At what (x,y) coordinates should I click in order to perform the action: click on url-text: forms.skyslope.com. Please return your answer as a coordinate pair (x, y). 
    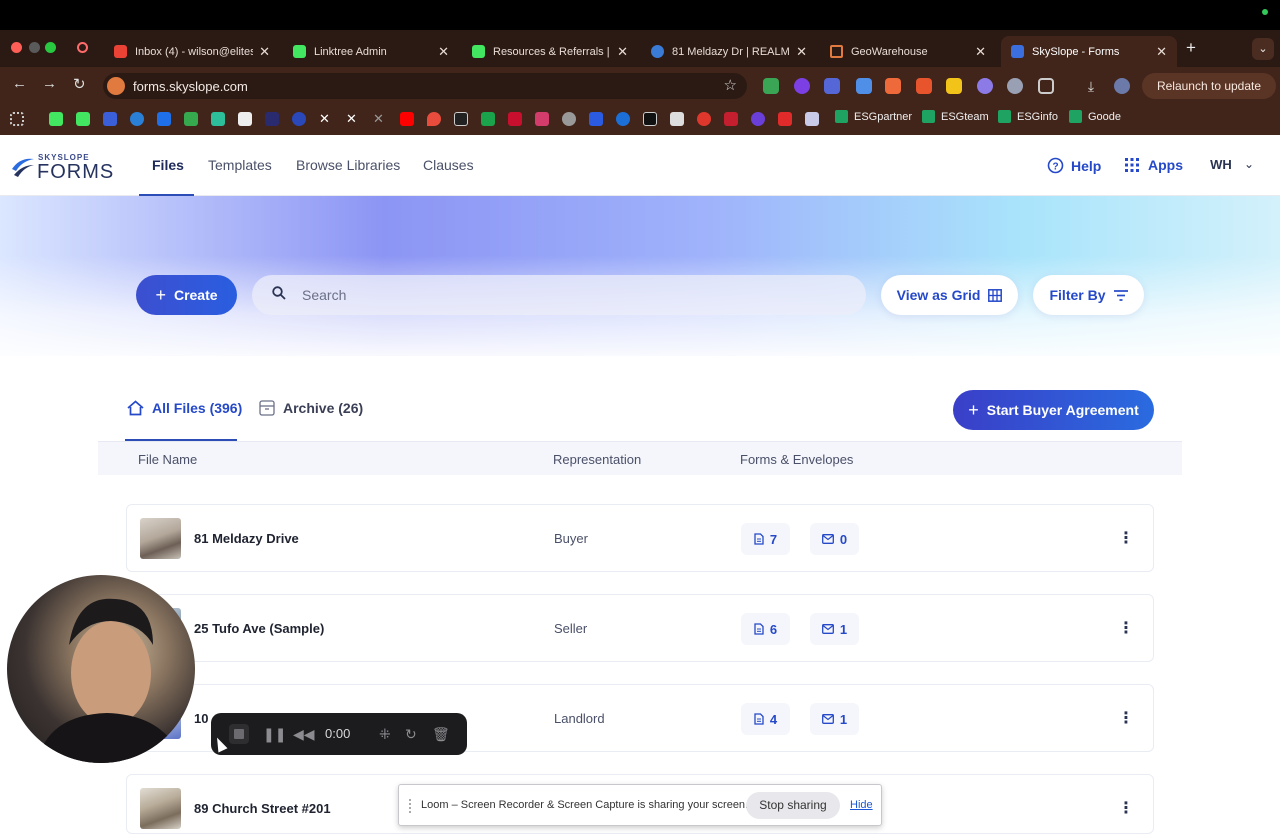
    Looking at the image, I should click on (190, 86).